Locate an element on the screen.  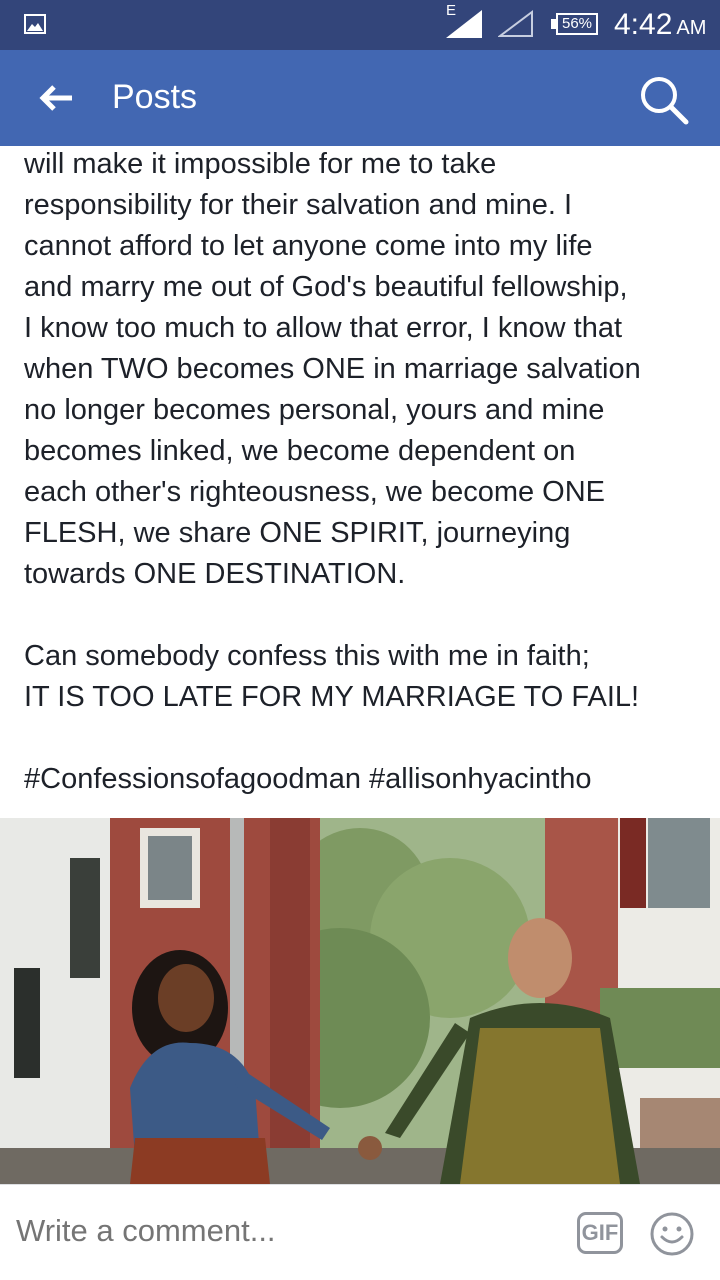
comment-bar: GIF is located at coordinates (360, 1232).